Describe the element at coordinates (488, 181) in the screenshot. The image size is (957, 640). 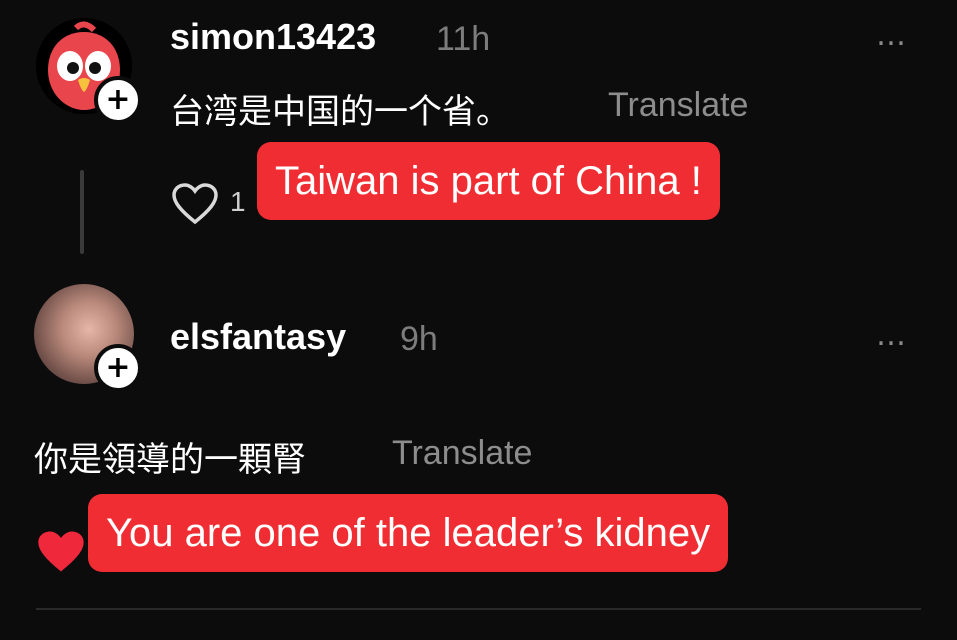
I see `caption-overlay: Taiwan is part of China !` at that location.